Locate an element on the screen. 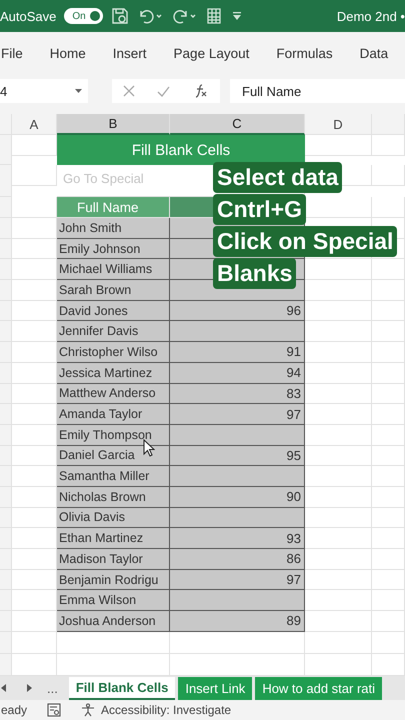  table-cell: Daniel Garcia is located at coordinates (113, 456).